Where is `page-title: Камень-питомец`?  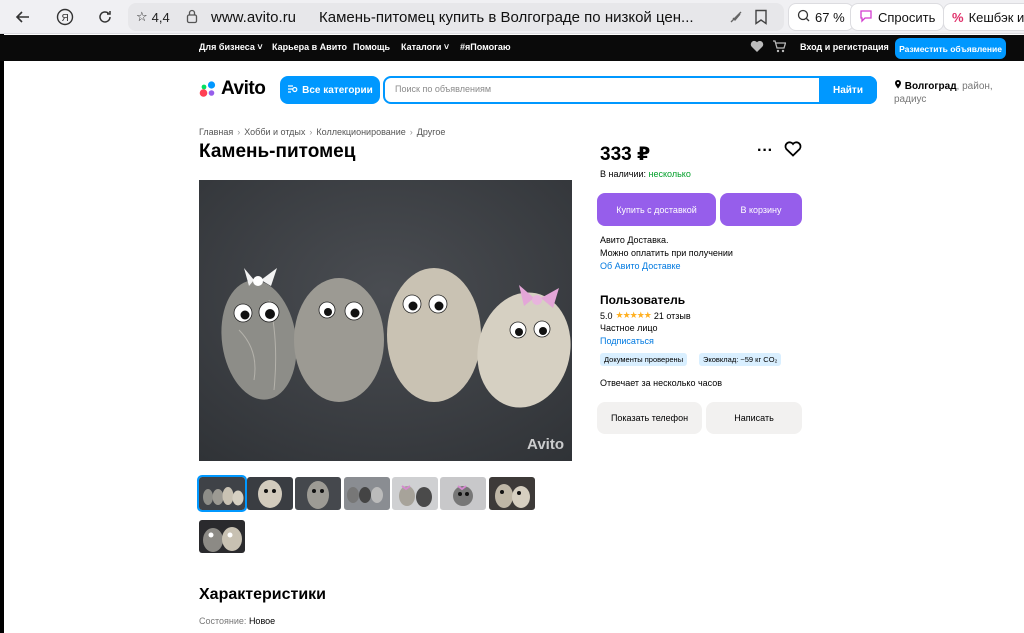 page-title: Камень-питомец is located at coordinates (277, 151).